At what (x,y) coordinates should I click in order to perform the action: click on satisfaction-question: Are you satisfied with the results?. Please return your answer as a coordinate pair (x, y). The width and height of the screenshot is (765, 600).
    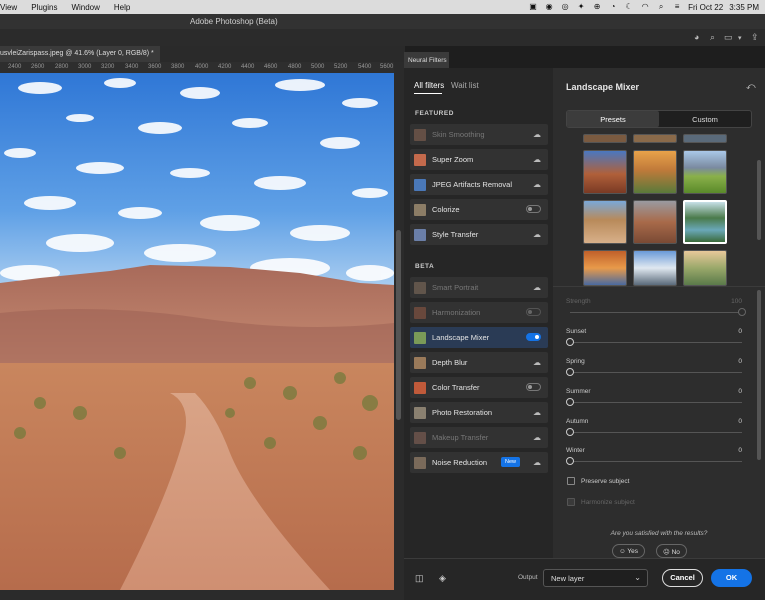
    Looking at the image, I should click on (659, 533).